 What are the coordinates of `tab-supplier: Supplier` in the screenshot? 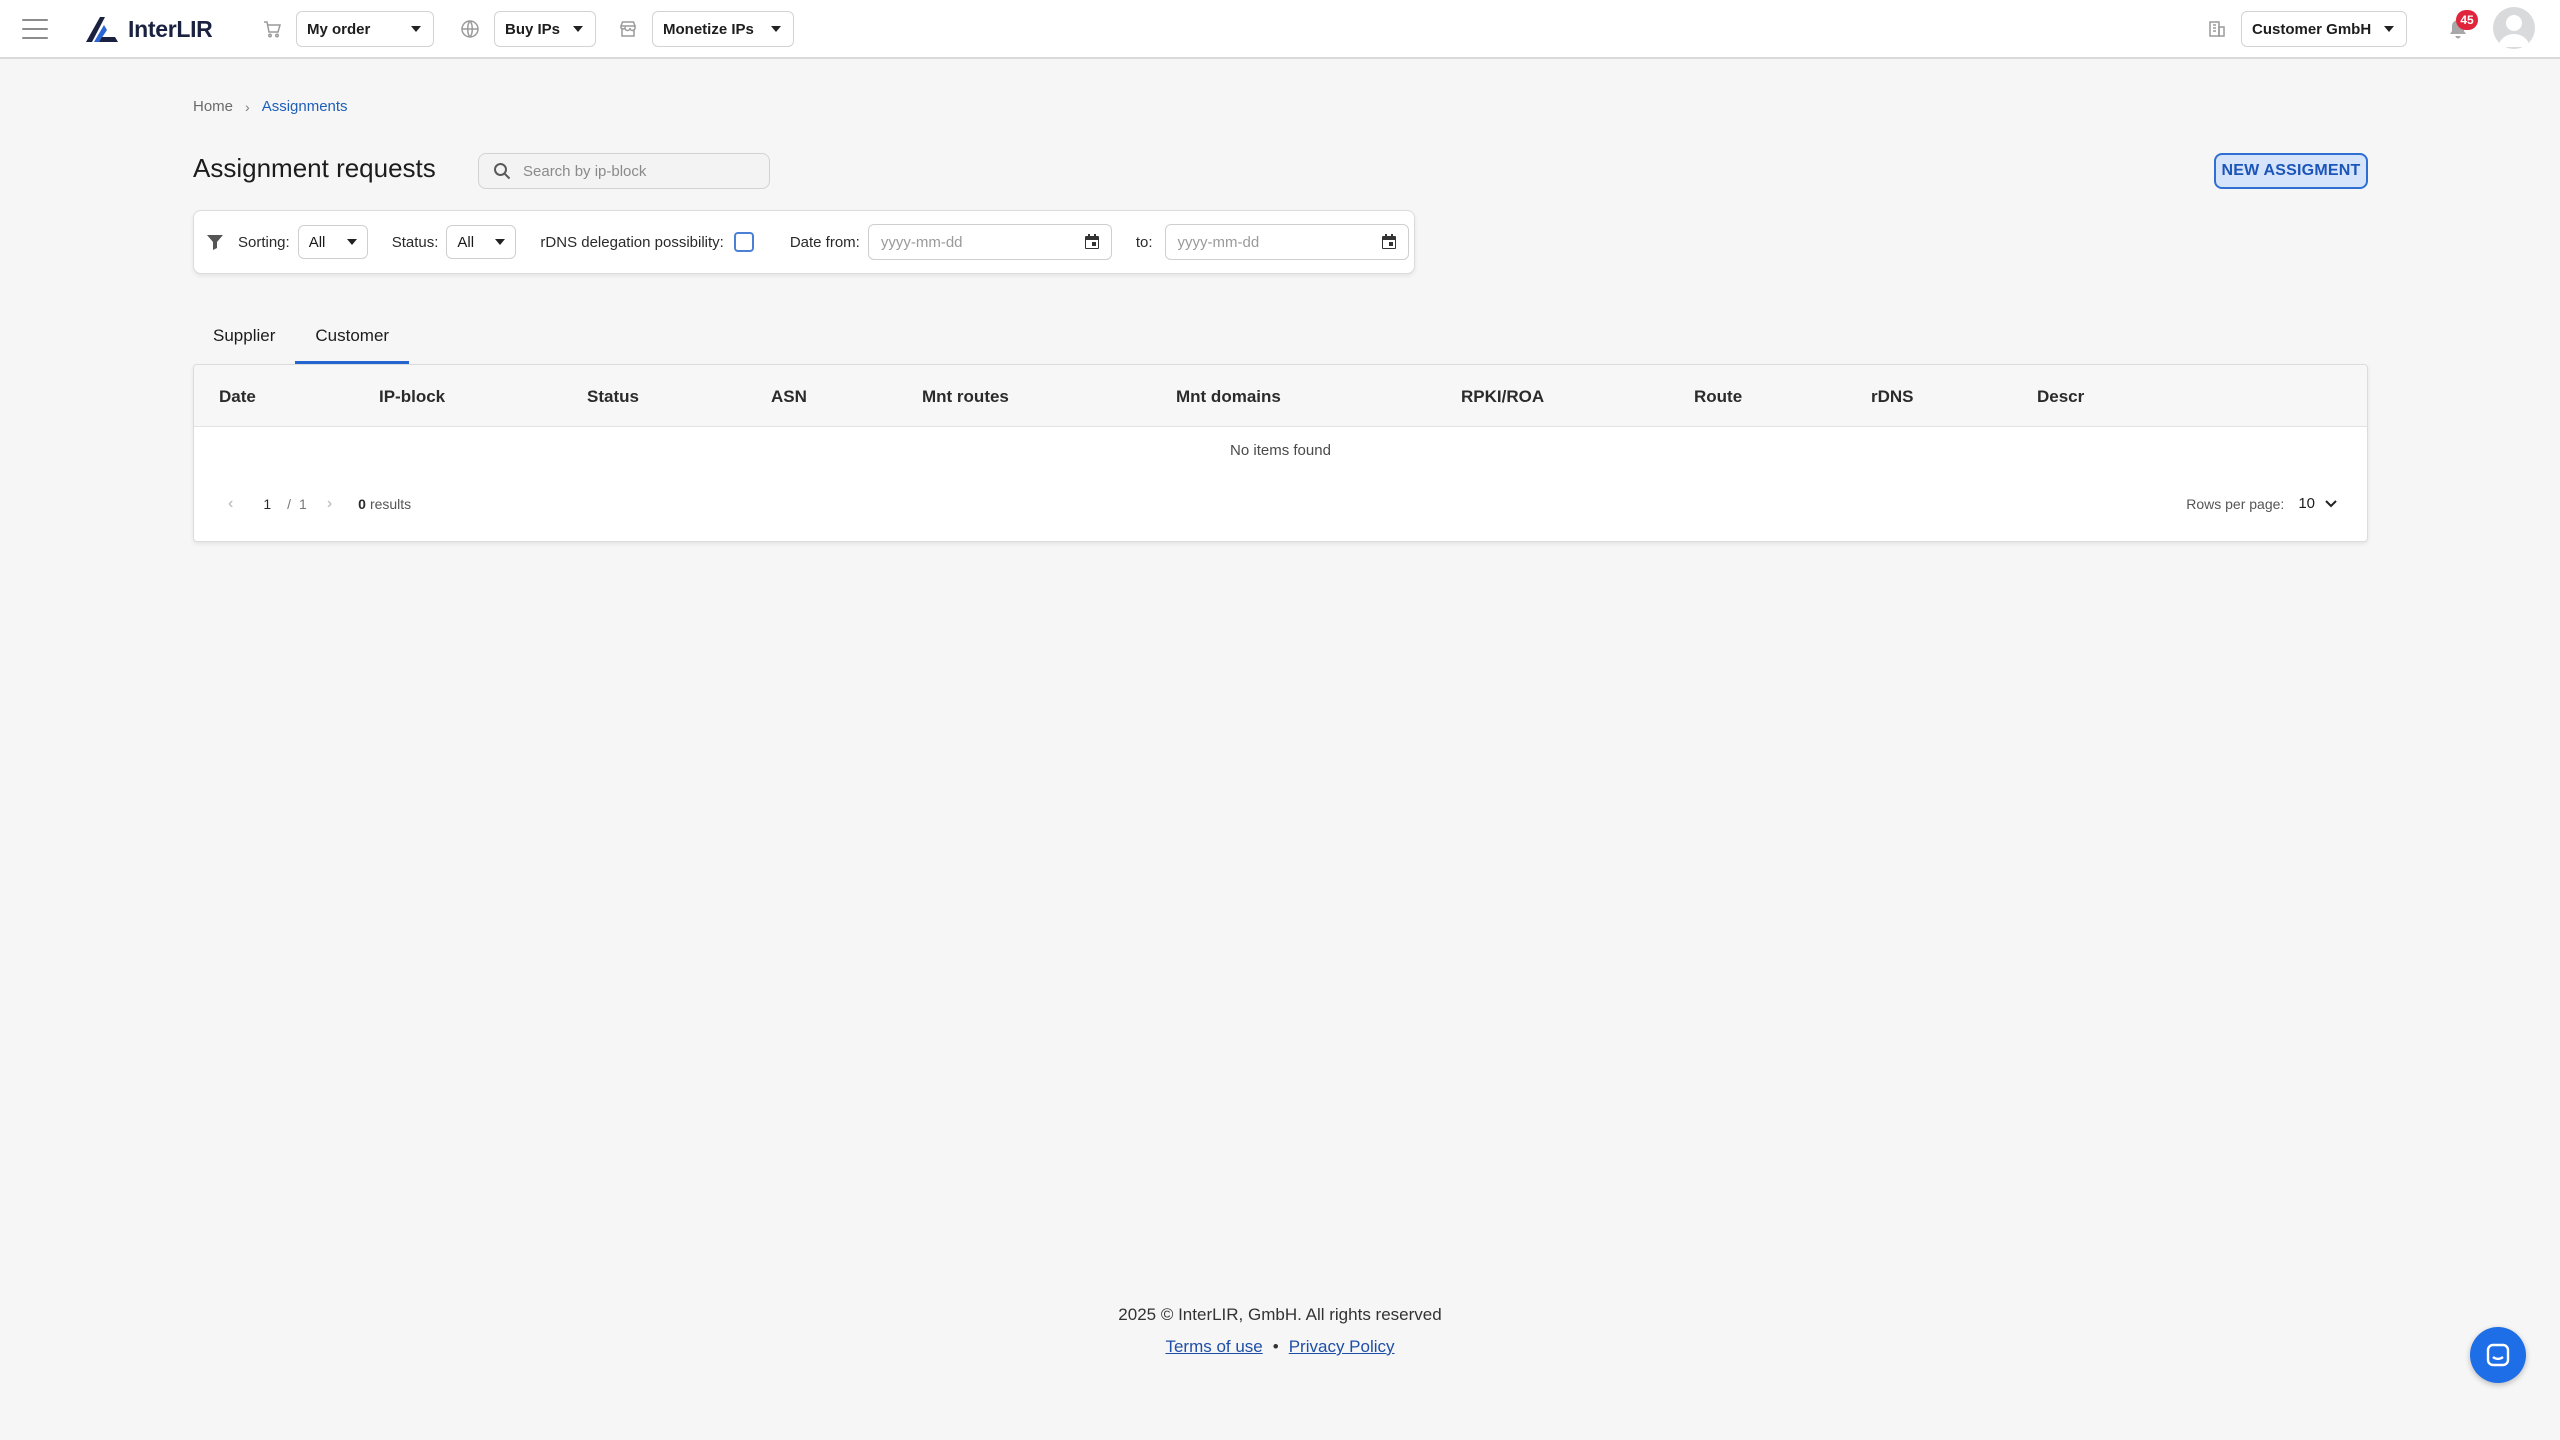 It's located at (244, 341).